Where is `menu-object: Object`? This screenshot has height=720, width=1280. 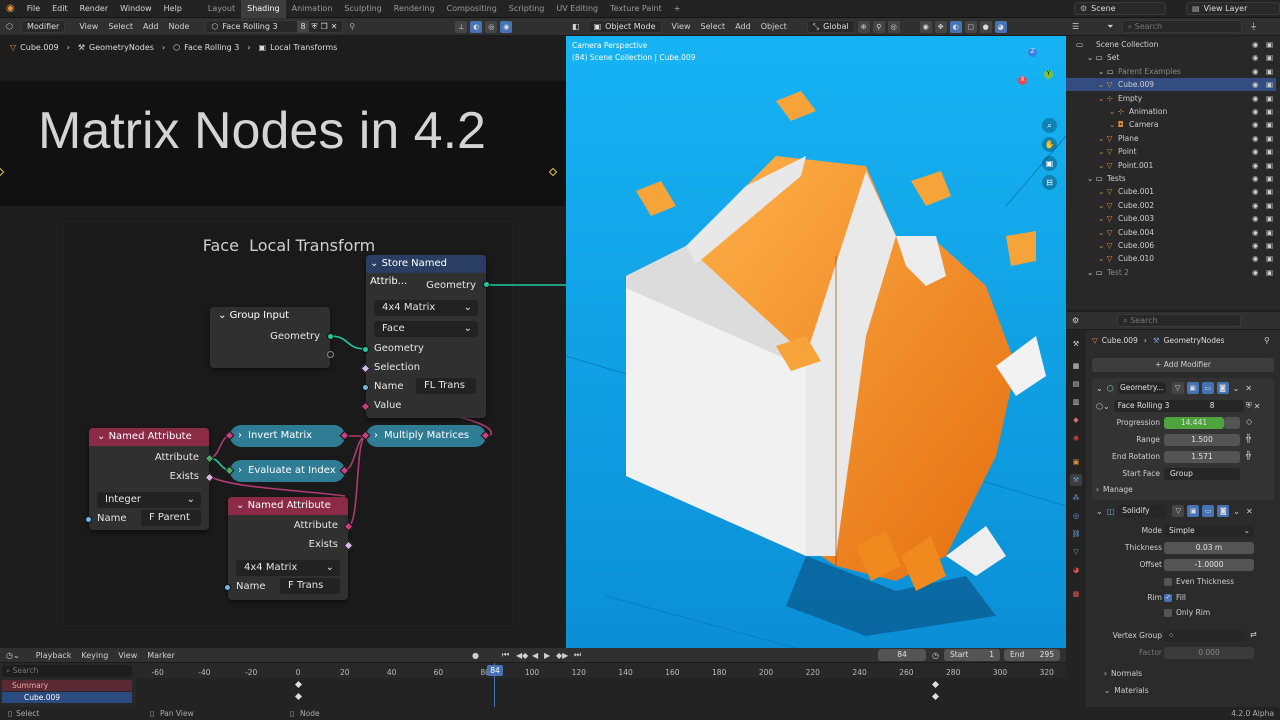 menu-object: Object is located at coordinates (774, 26).